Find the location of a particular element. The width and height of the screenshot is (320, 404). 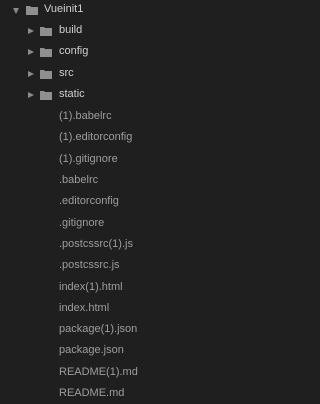

file-label: .editorconfig is located at coordinates (89, 201).